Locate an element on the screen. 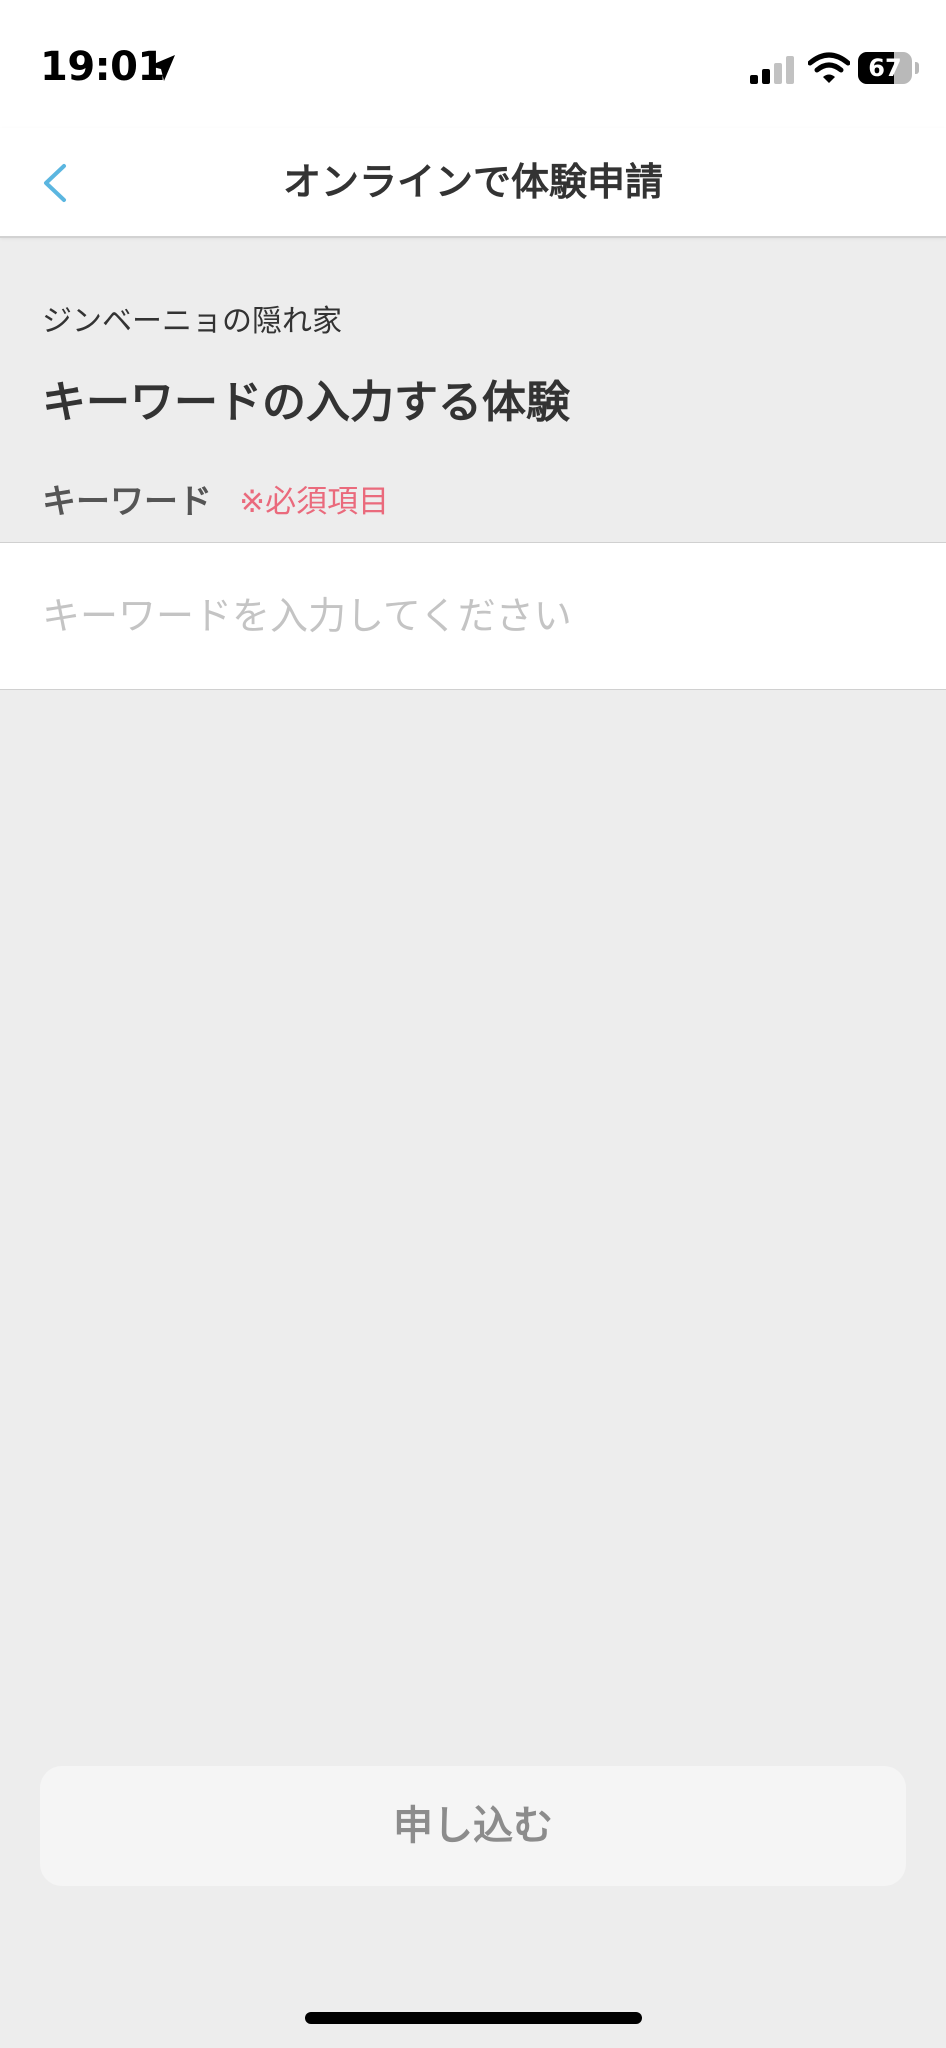 The height and width of the screenshot is (2048, 946). navigation-bar: オンラインで体験申請 is located at coordinates (473, 183).